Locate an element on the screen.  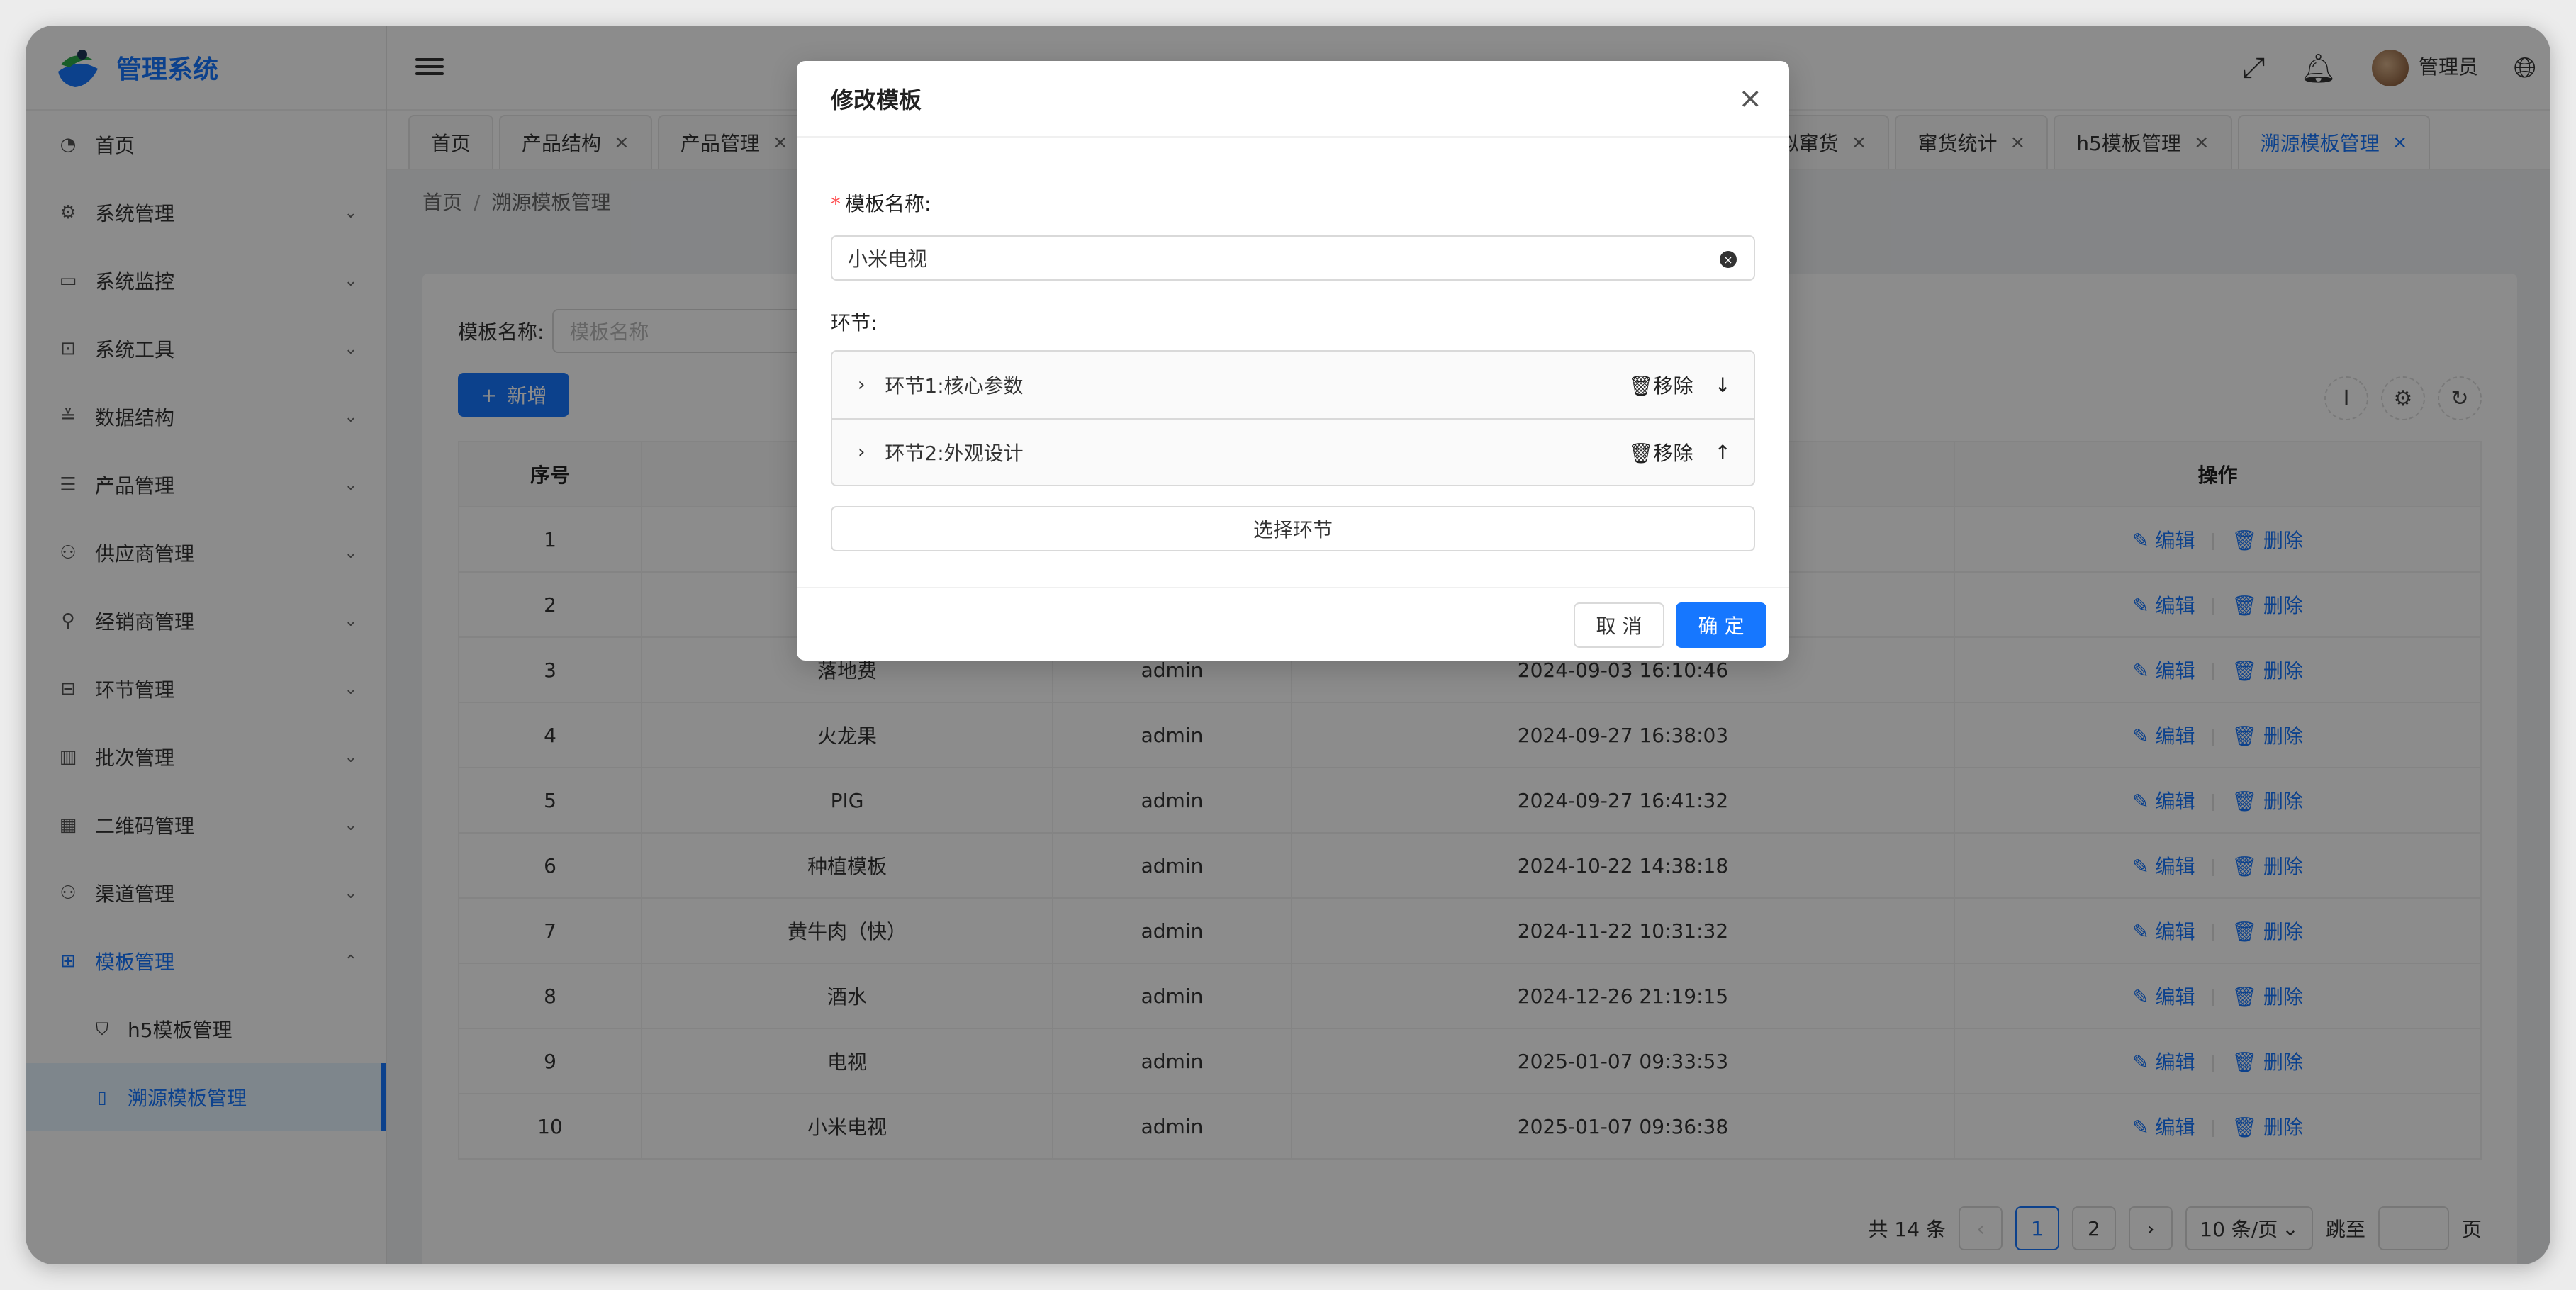
cancel-button: 取 消 is located at coordinates (1619, 625).